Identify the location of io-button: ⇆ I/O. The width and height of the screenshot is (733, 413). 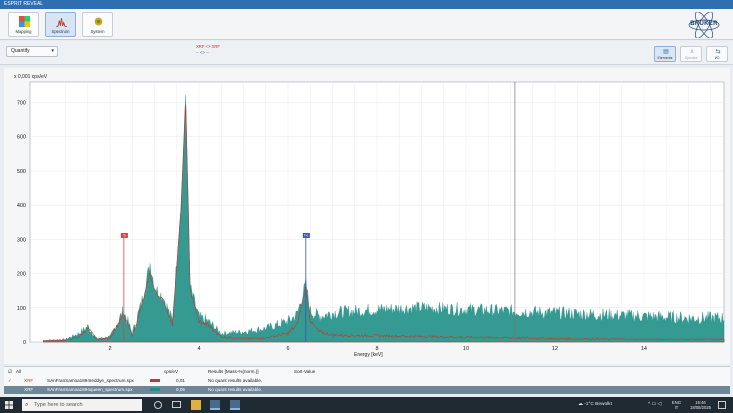
(717, 54).